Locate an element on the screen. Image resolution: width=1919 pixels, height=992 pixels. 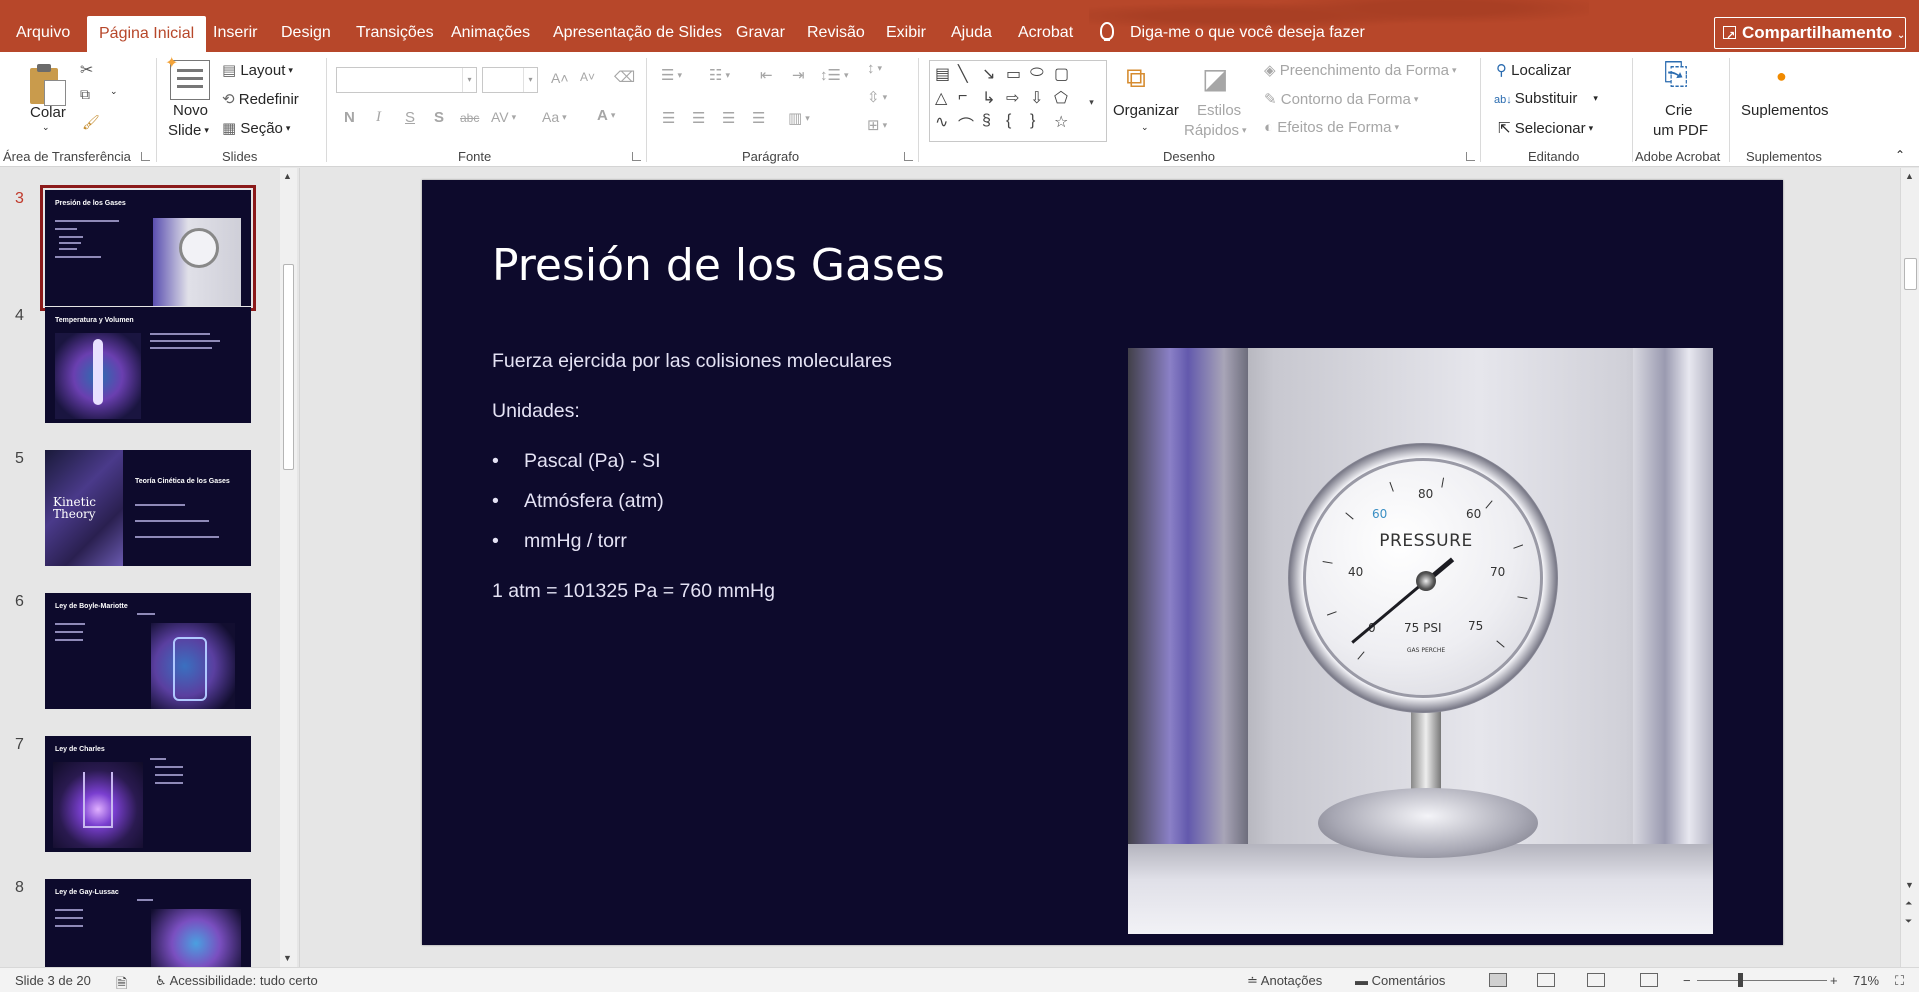
zoom-slider-thumb is located at coordinates (1740, 980).